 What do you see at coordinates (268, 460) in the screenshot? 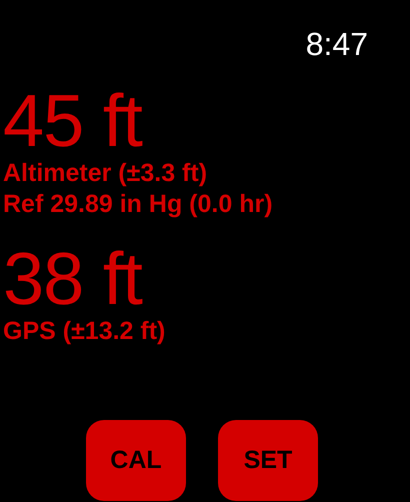
I see `action-button: SET` at bounding box center [268, 460].